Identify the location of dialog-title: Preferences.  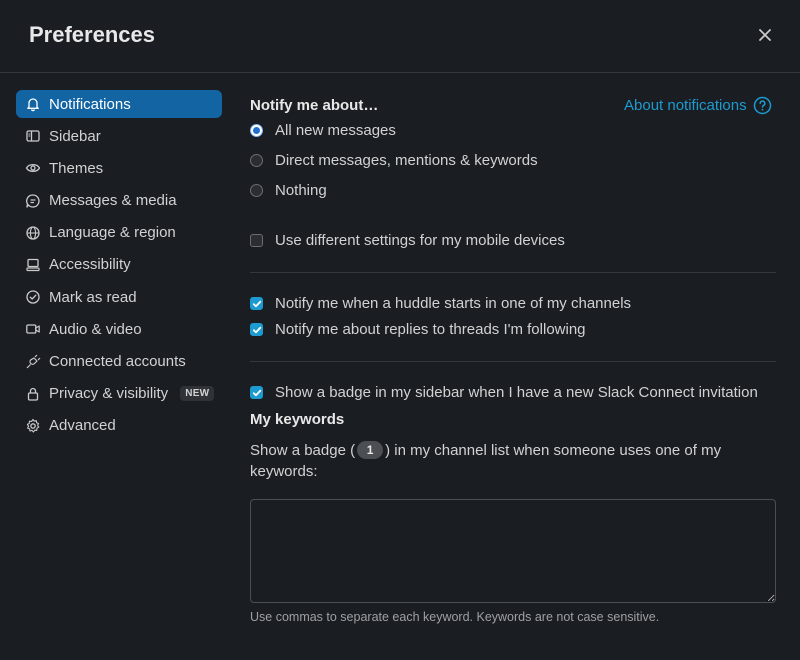
(92, 34).